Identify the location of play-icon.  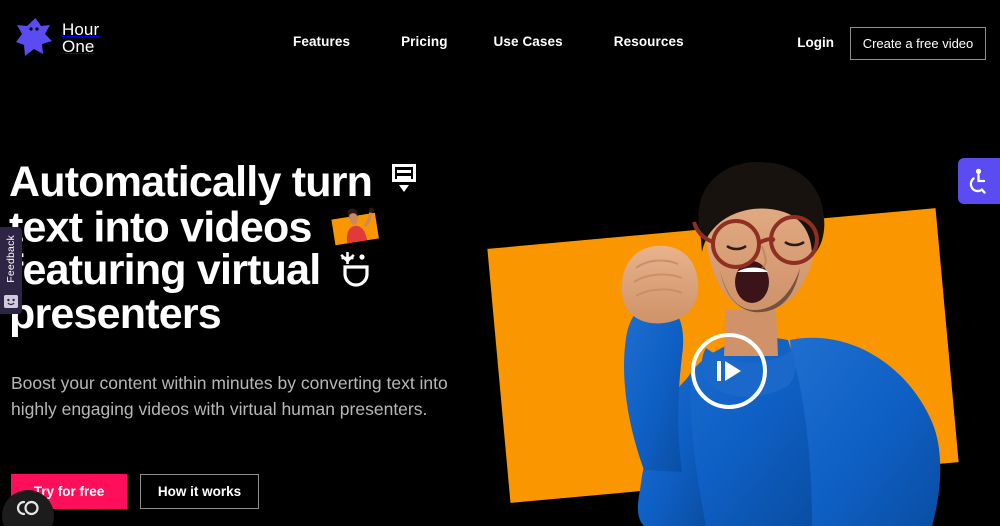
(729, 371).